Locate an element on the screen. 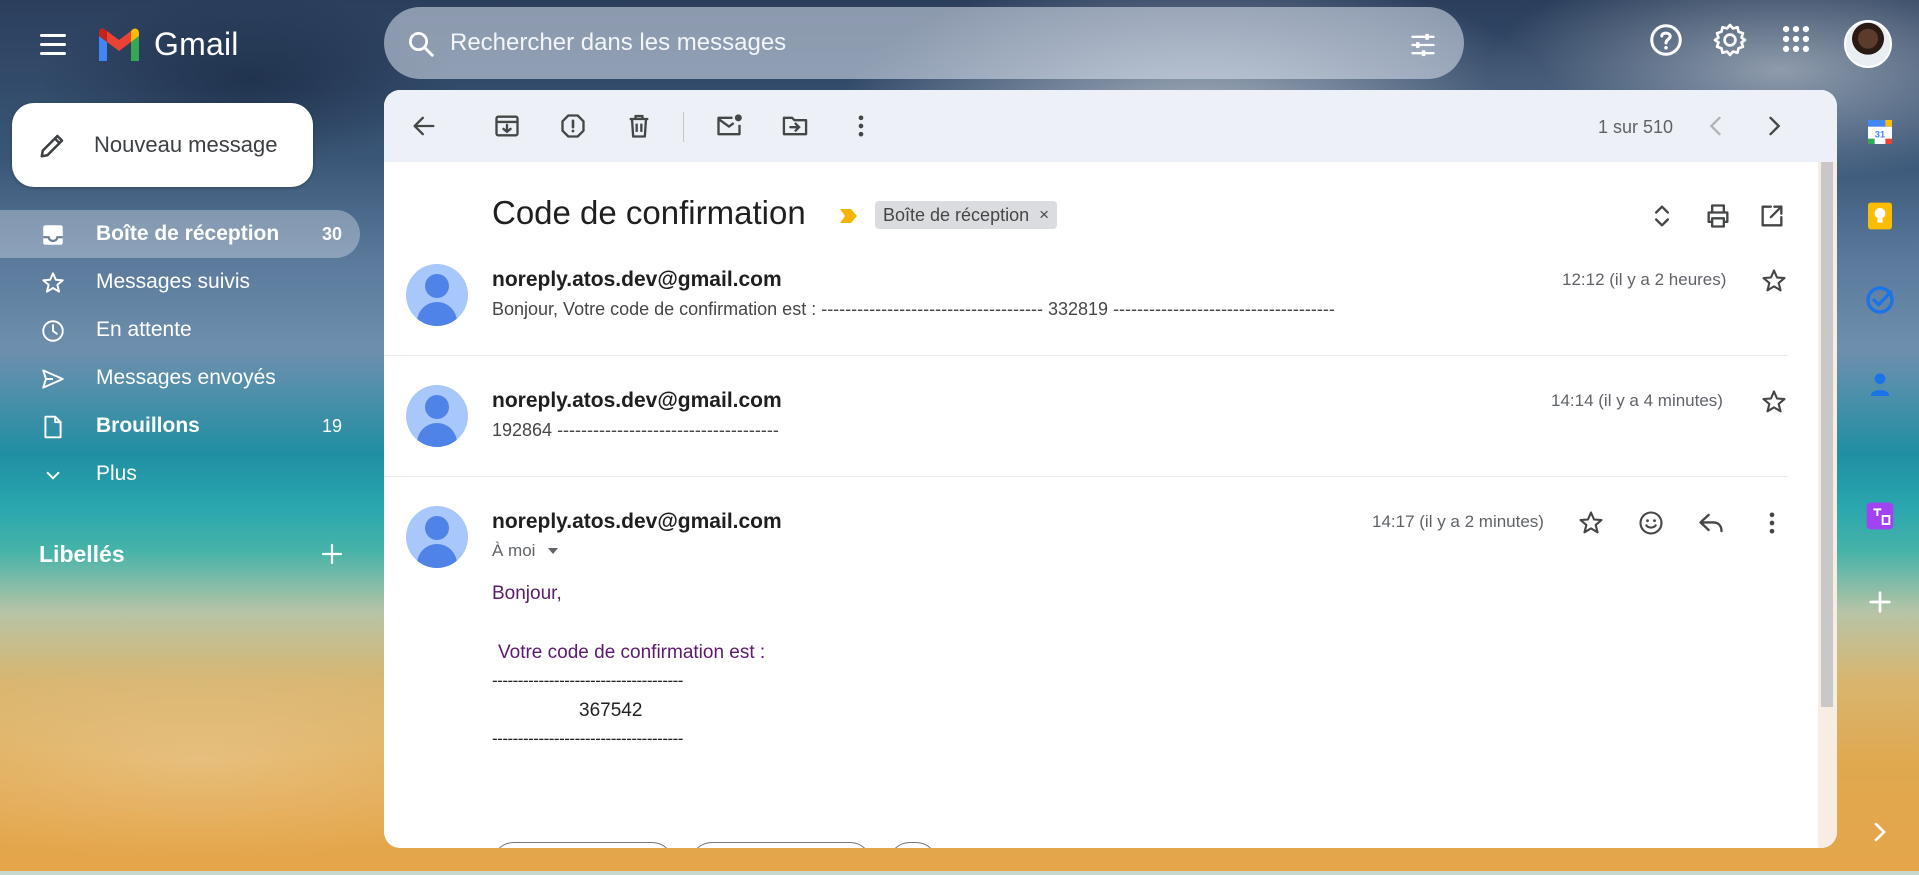 The image size is (1919, 875). account-avatar is located at coordinates (1868, 44).